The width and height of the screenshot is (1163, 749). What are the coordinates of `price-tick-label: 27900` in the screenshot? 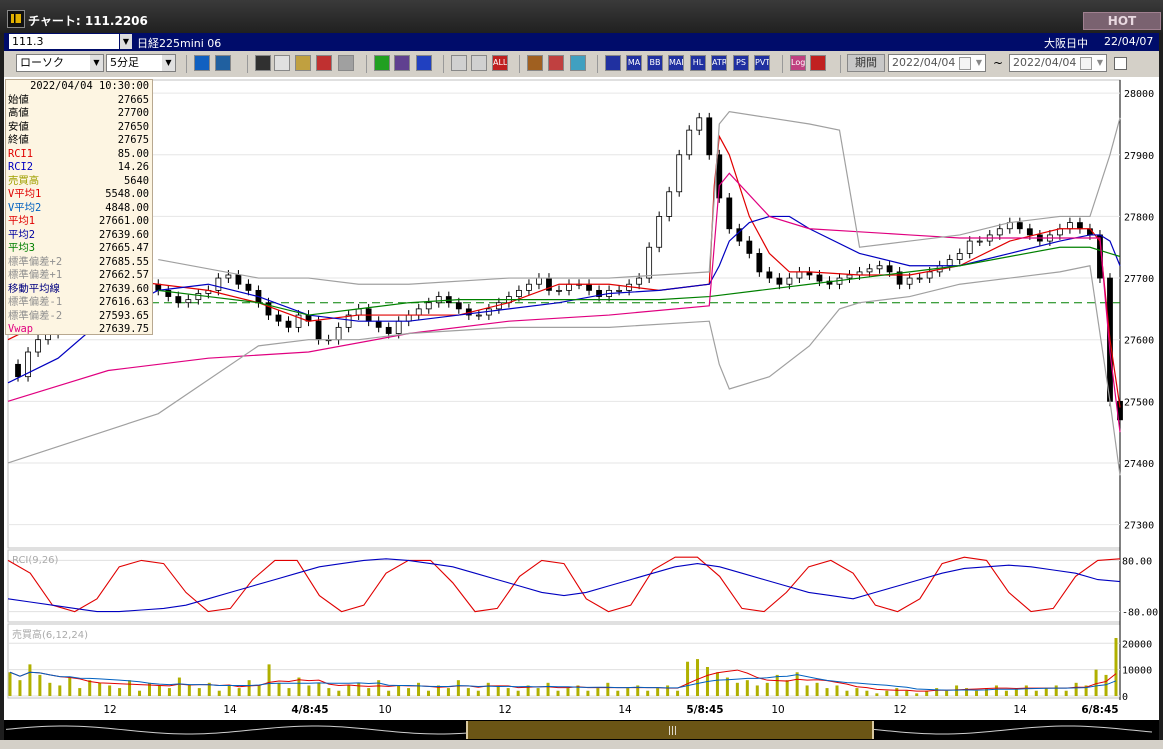 It's located at (1139, 156).